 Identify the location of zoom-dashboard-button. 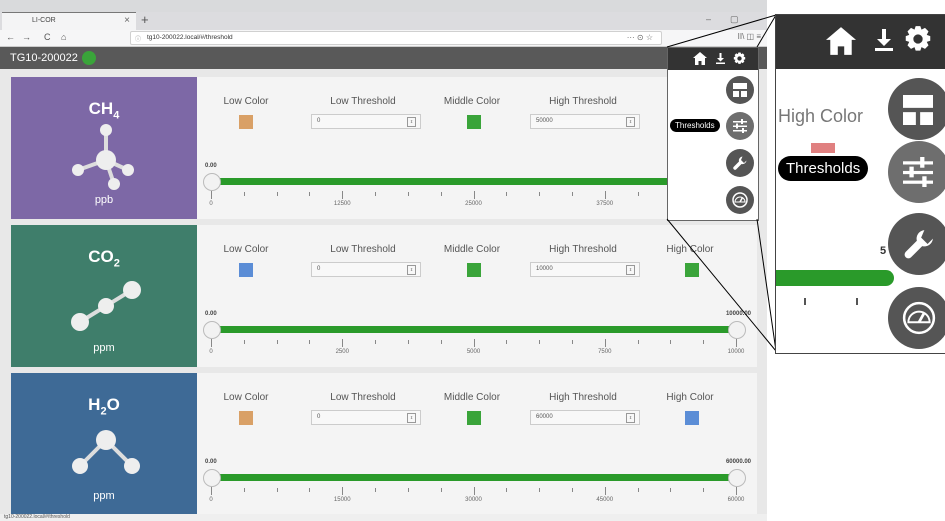
(916, 318).